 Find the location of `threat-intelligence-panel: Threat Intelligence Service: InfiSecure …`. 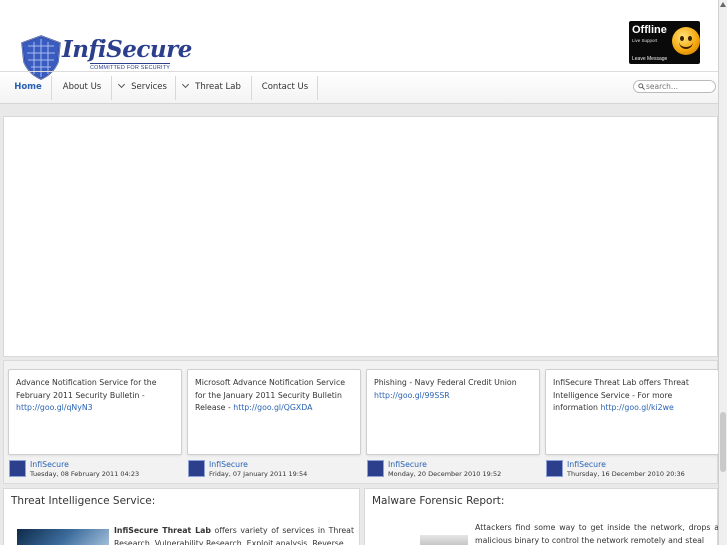

threat-intelligence-panel: Threat Intelligence Service: InfiSecure … is located at coordinates (181, 516).